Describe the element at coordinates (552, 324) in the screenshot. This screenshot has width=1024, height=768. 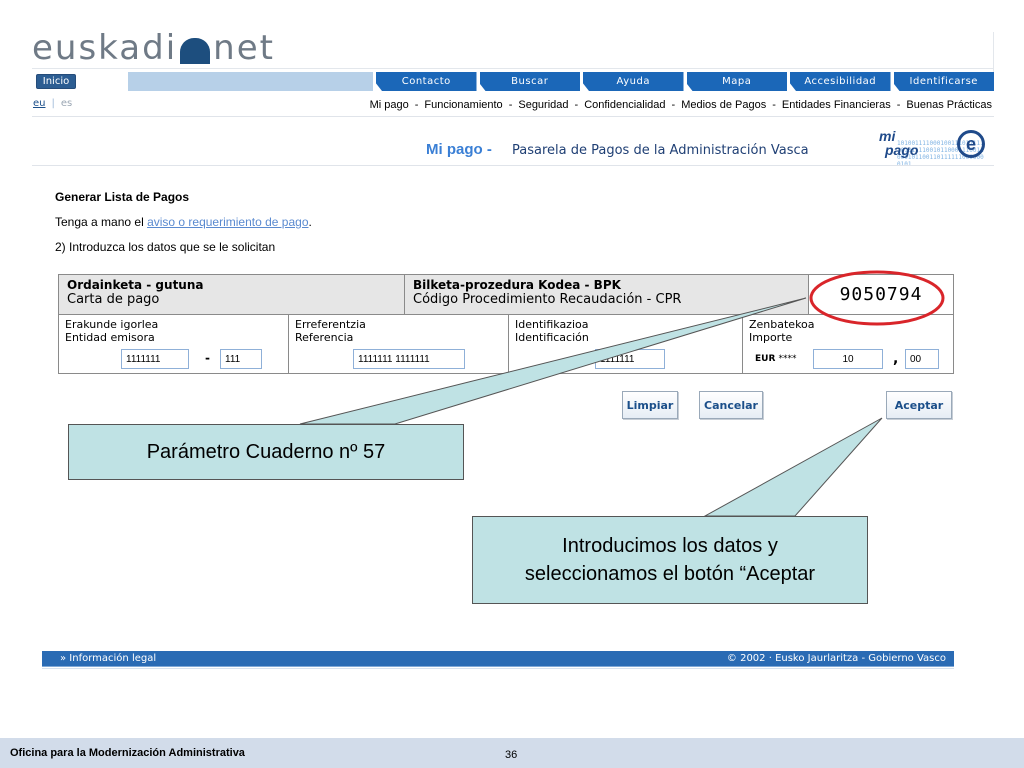
I see `identificacion-label-eu: Identifikazioa` at that location.